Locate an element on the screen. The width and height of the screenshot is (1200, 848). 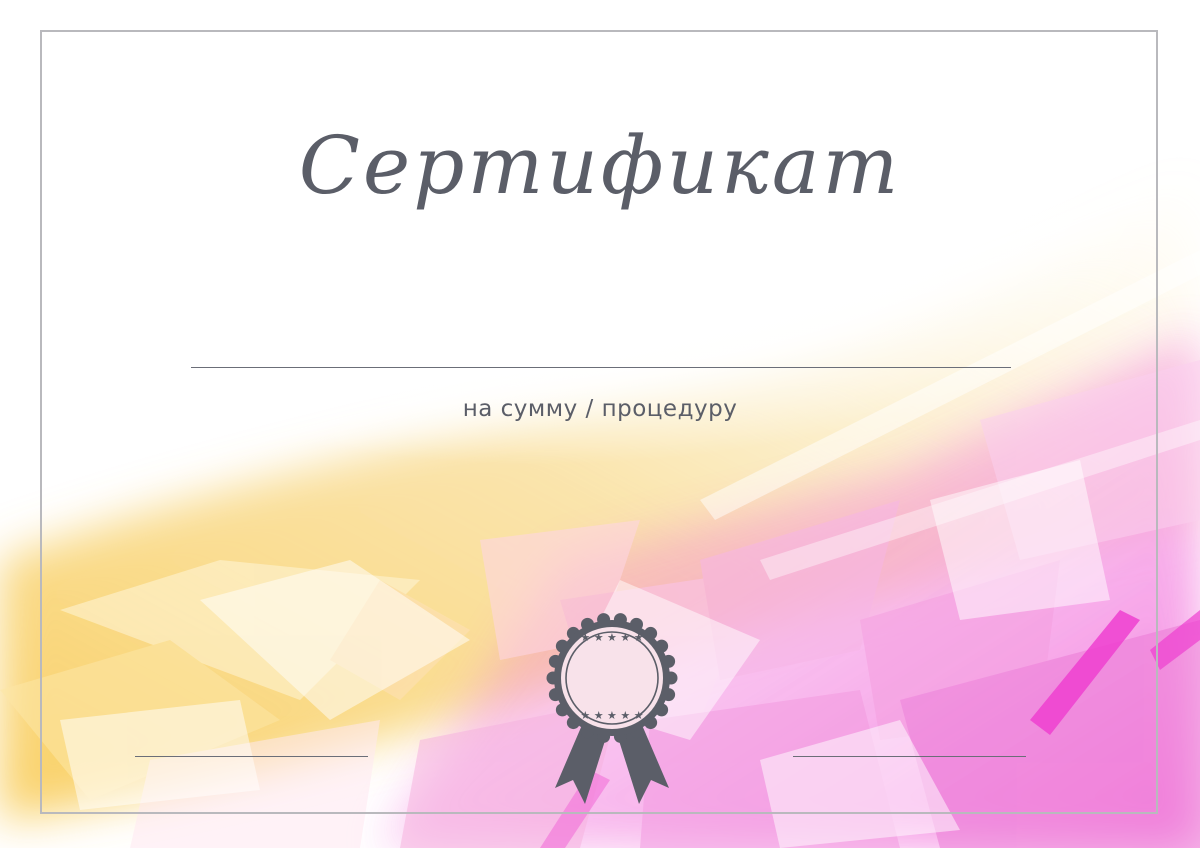
signature-line-left is located at coordinates (251, 756).